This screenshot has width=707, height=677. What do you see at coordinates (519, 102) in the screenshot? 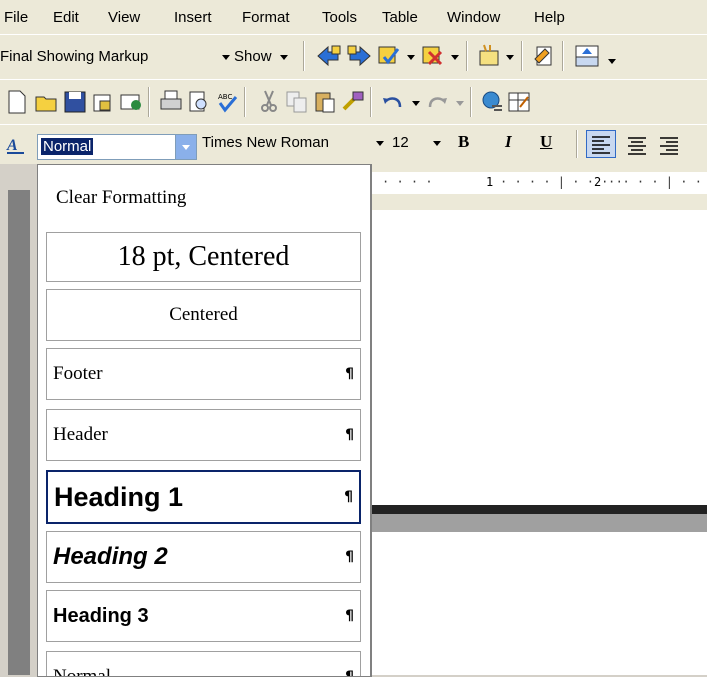
I see `tables-borders-icon` at bounding box center [519, 102].